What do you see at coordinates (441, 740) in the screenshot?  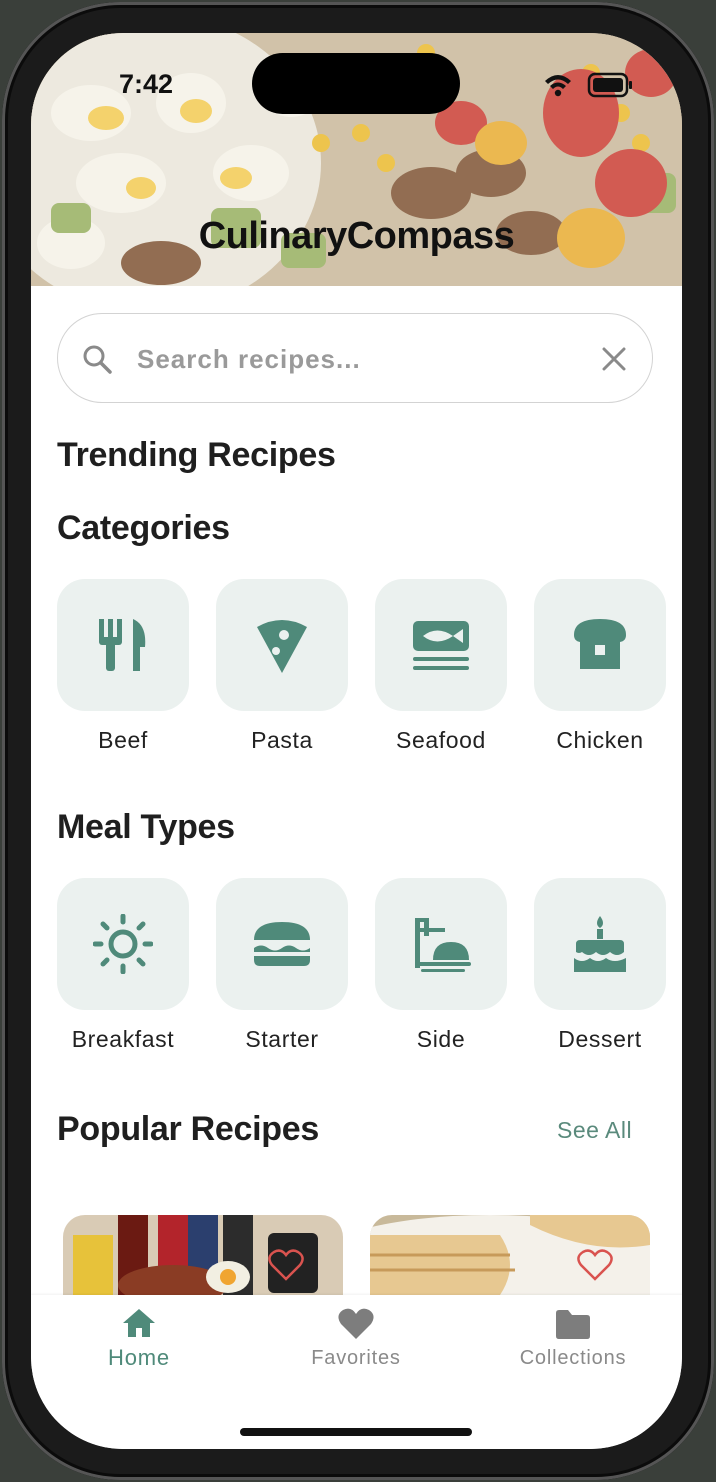 I see `category-label: Seafood` at bounding box center [441, 740].